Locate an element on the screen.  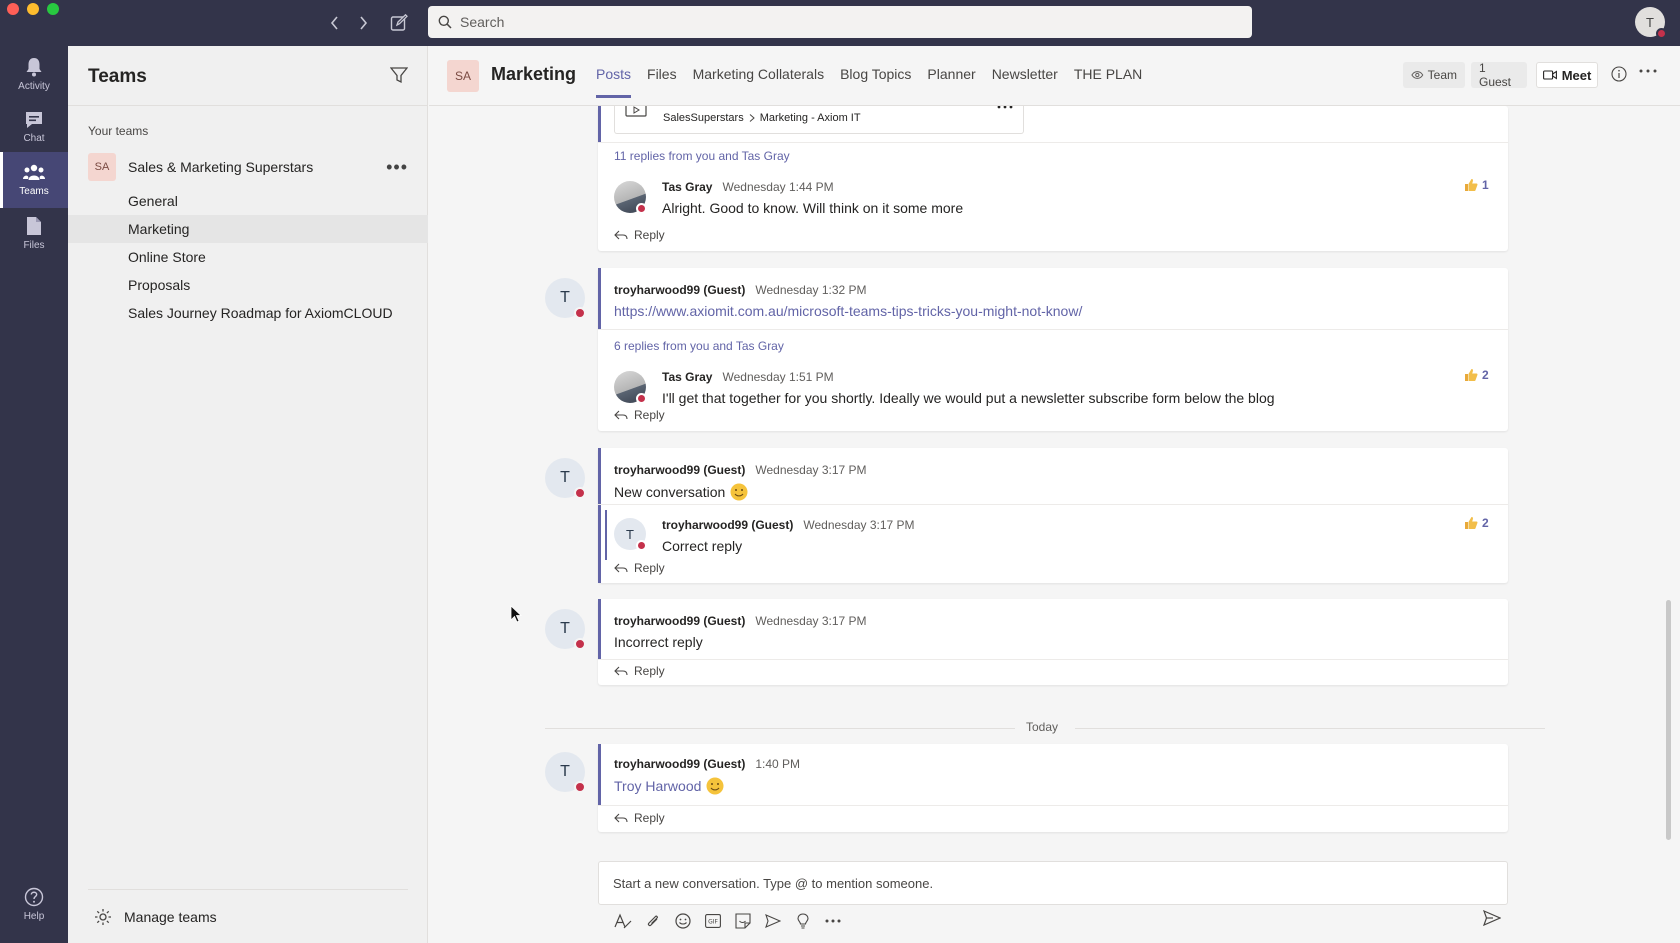
minimize-window-button is located at coordinates (33, 9).